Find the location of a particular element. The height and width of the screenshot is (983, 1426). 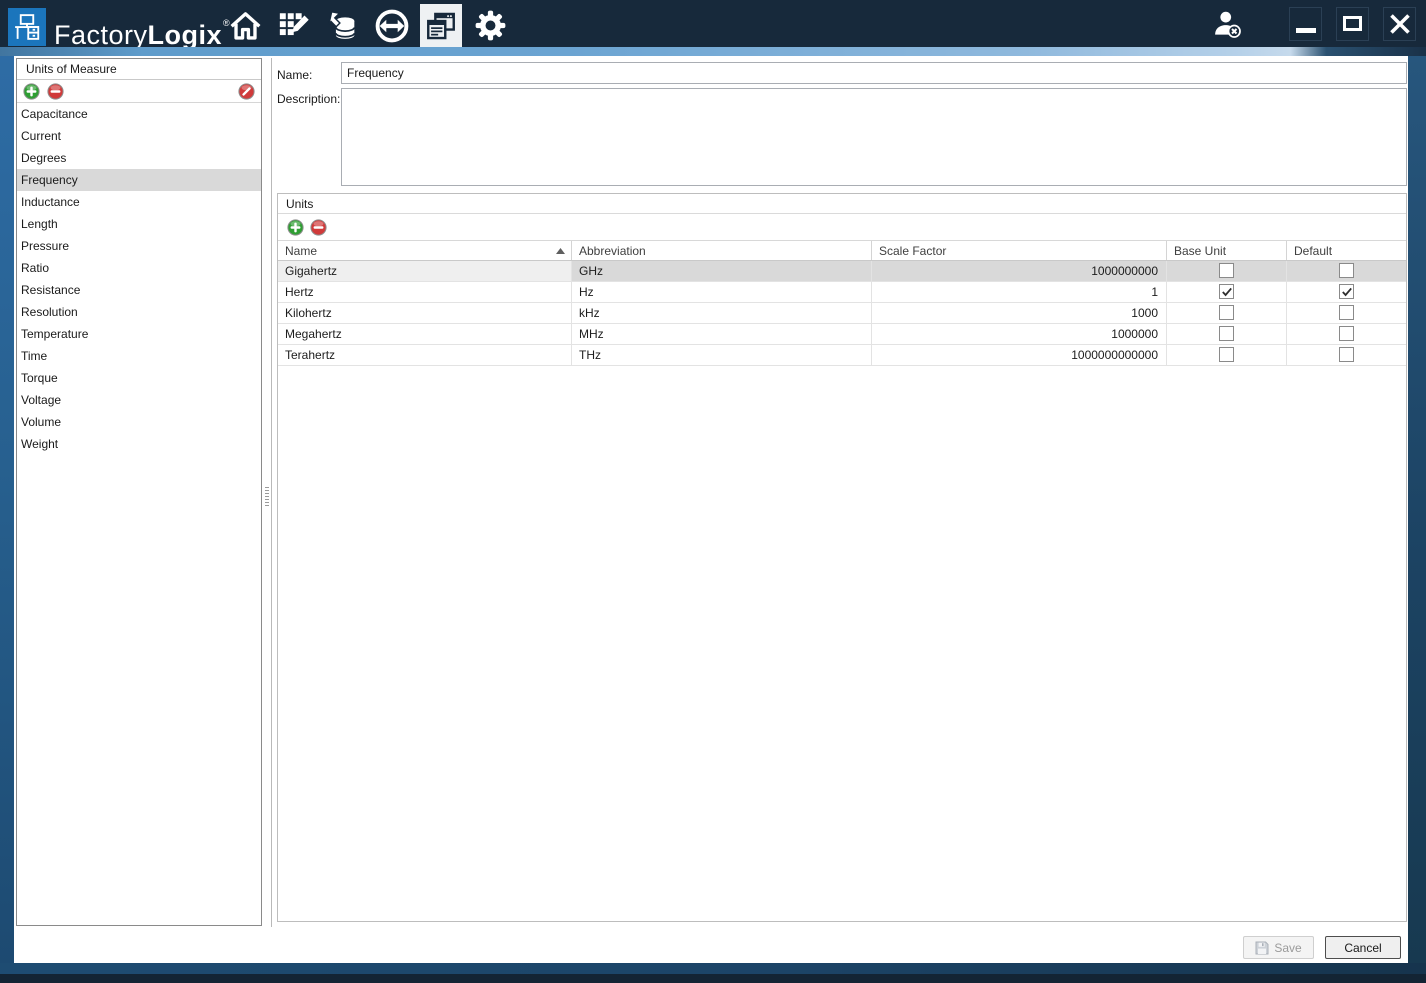

sidebar-item-torque: Torque is located at coordinates (139, 378).